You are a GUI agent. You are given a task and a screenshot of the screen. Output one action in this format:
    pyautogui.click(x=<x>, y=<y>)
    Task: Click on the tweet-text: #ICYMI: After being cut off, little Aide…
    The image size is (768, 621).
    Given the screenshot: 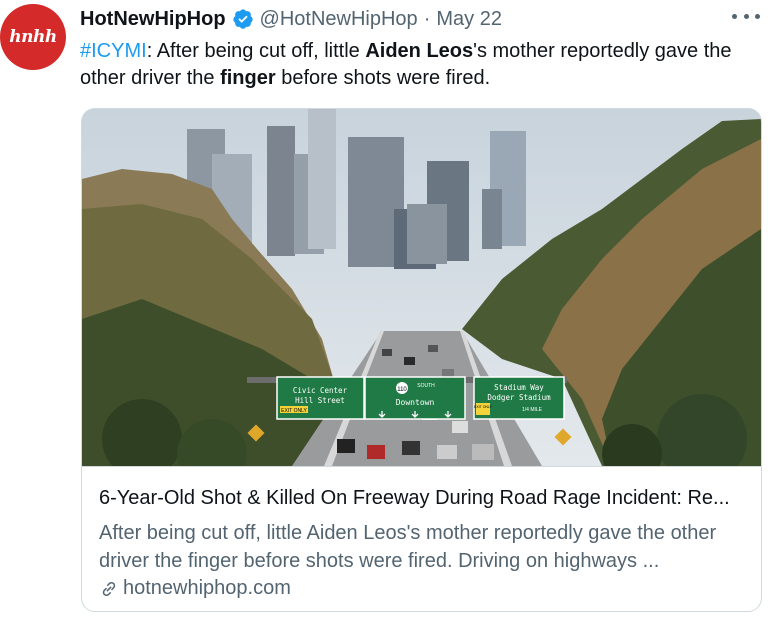 What is the action you would take?
    pyautogui.click(x=420, y=65)
    